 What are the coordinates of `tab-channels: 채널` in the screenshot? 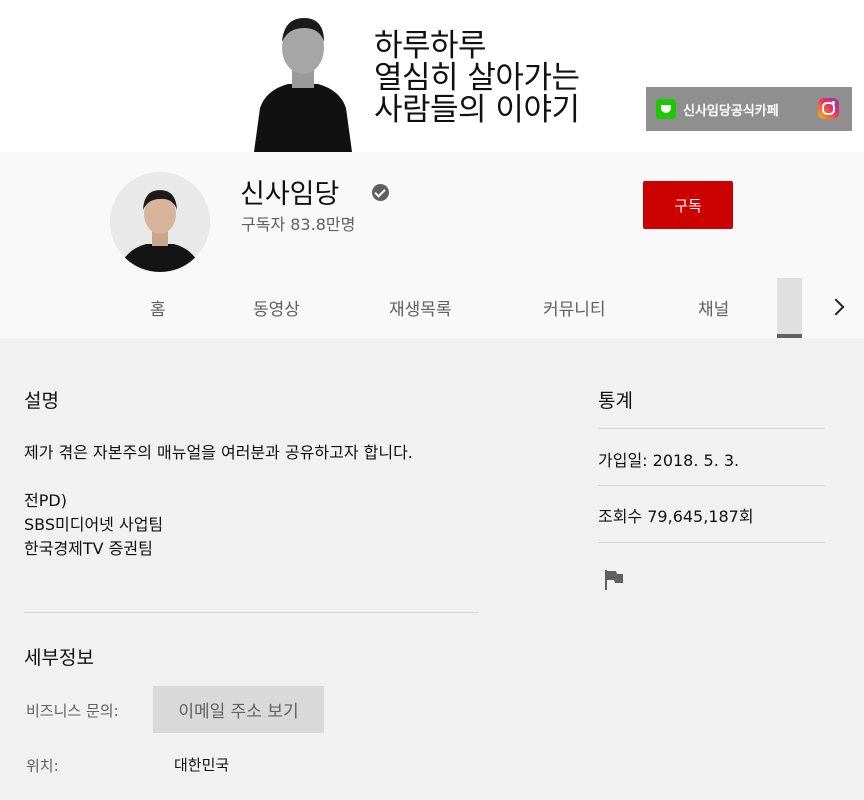 It's located at (713, 307).